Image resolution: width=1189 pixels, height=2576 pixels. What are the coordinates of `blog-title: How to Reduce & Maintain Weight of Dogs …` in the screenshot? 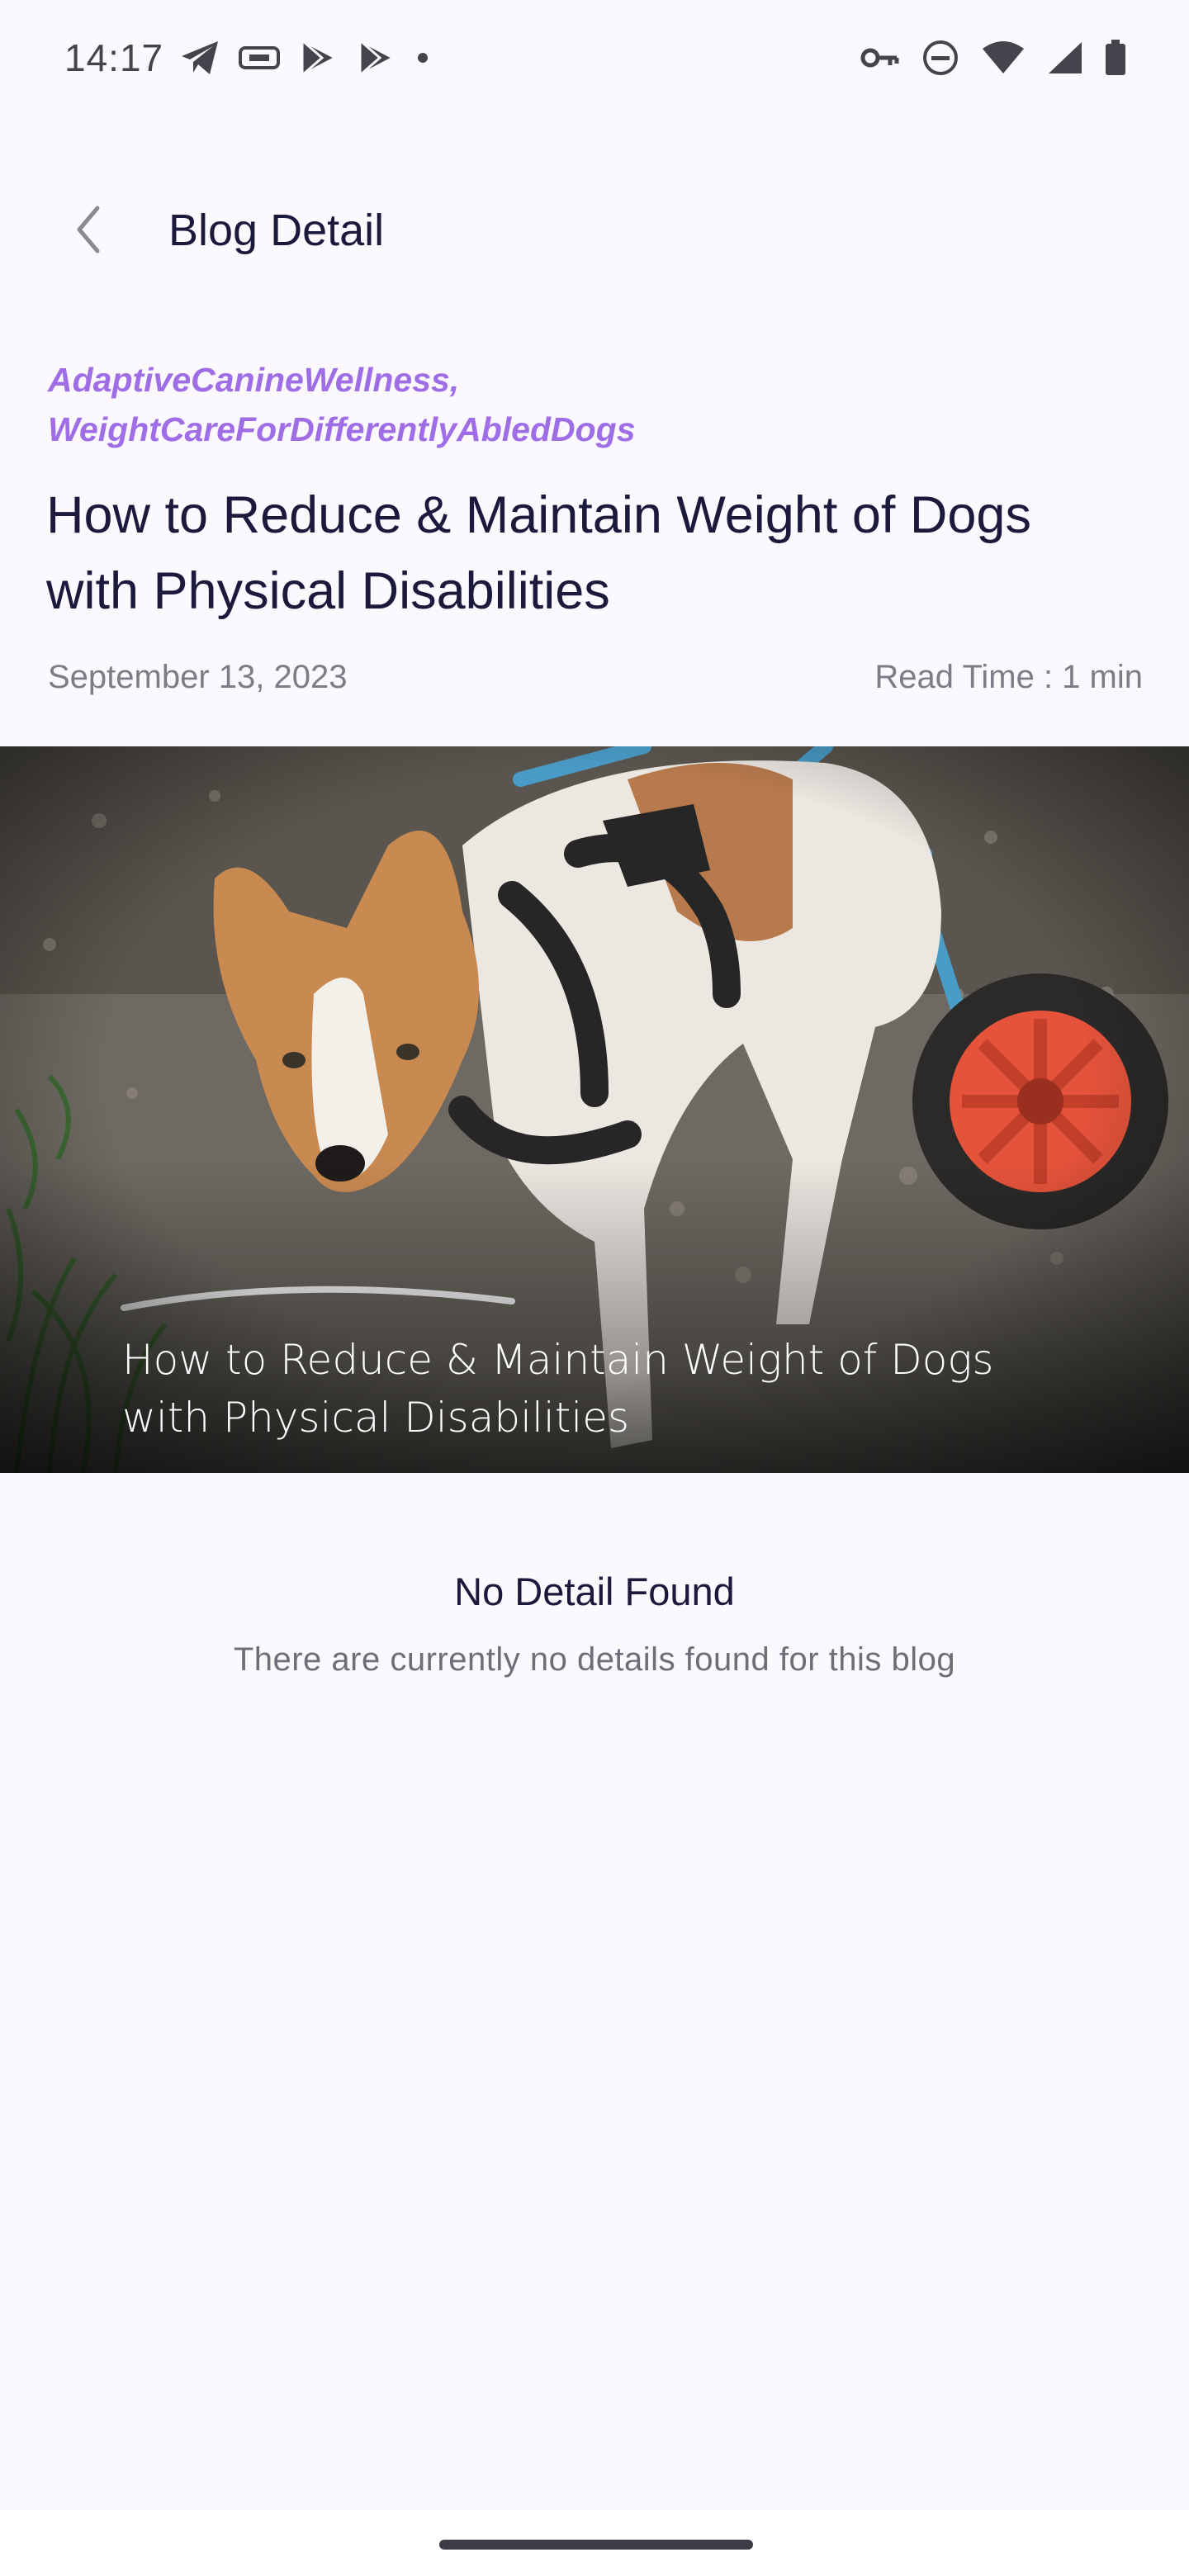 It's located at (538, 553).